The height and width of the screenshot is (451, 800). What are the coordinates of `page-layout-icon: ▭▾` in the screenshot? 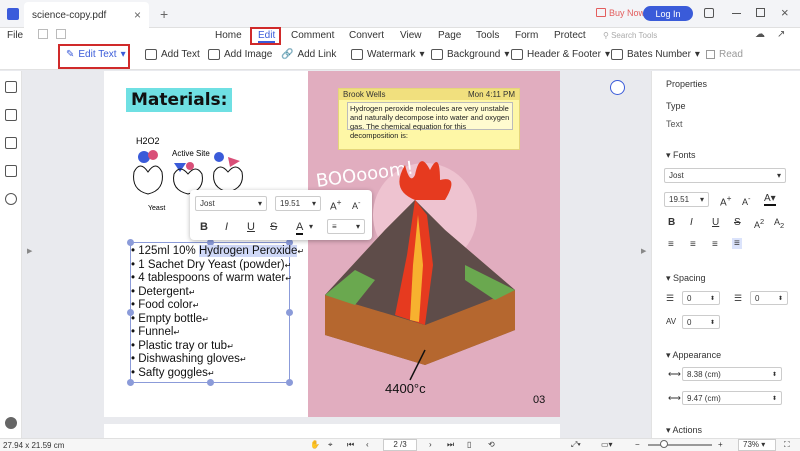 It's located at (607, 444).